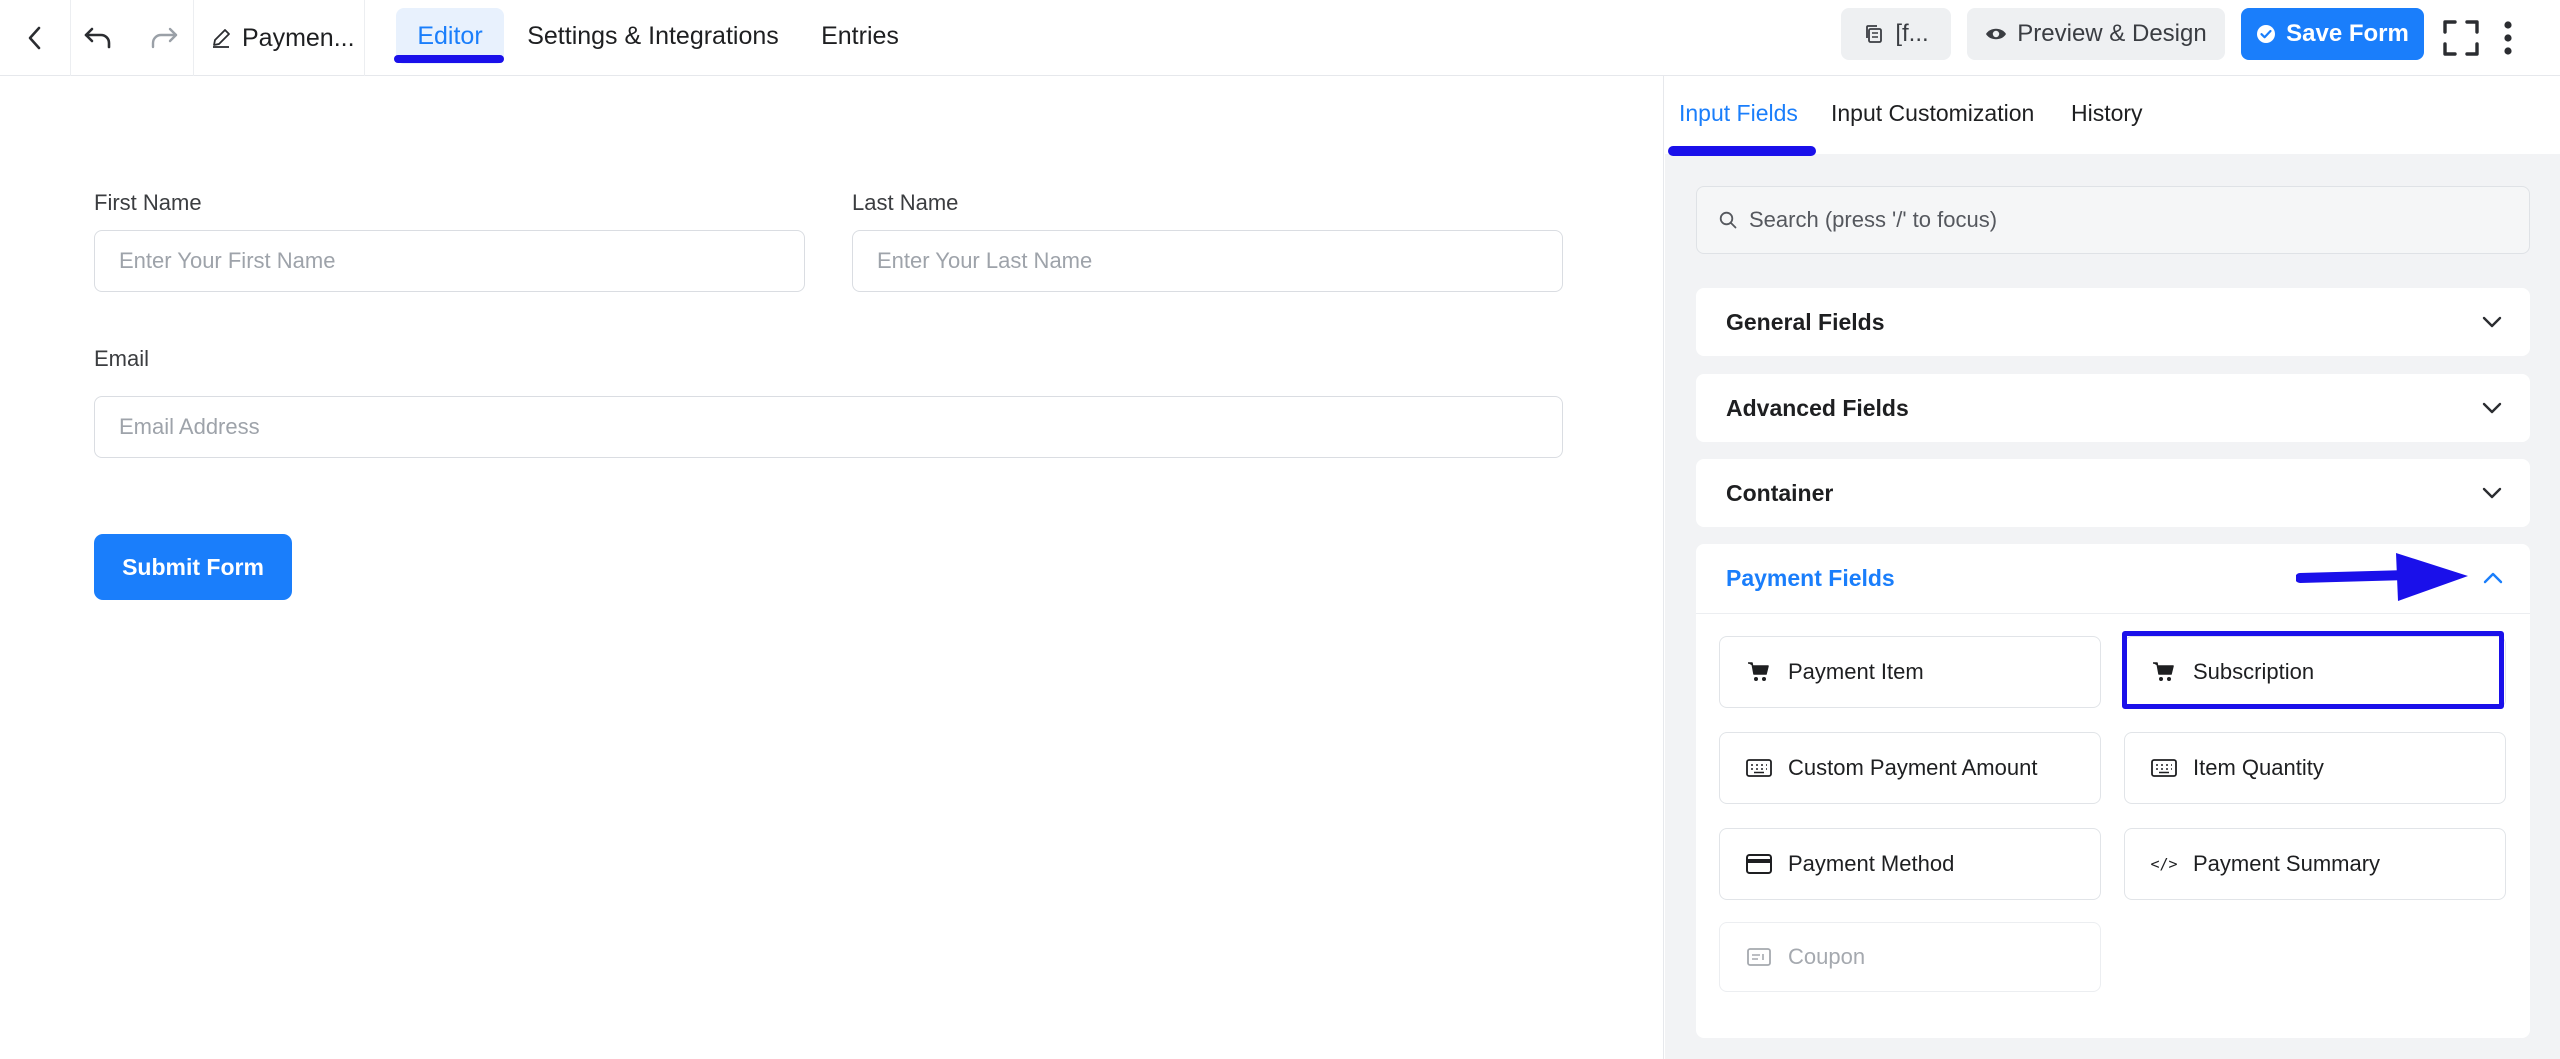 This screenshot has height=1059, width=2560. What do you see at coordinates (2254, 671) in the screenshot?
I see `field-subscription-label: Subscription` at bounding box center [2254, 671].